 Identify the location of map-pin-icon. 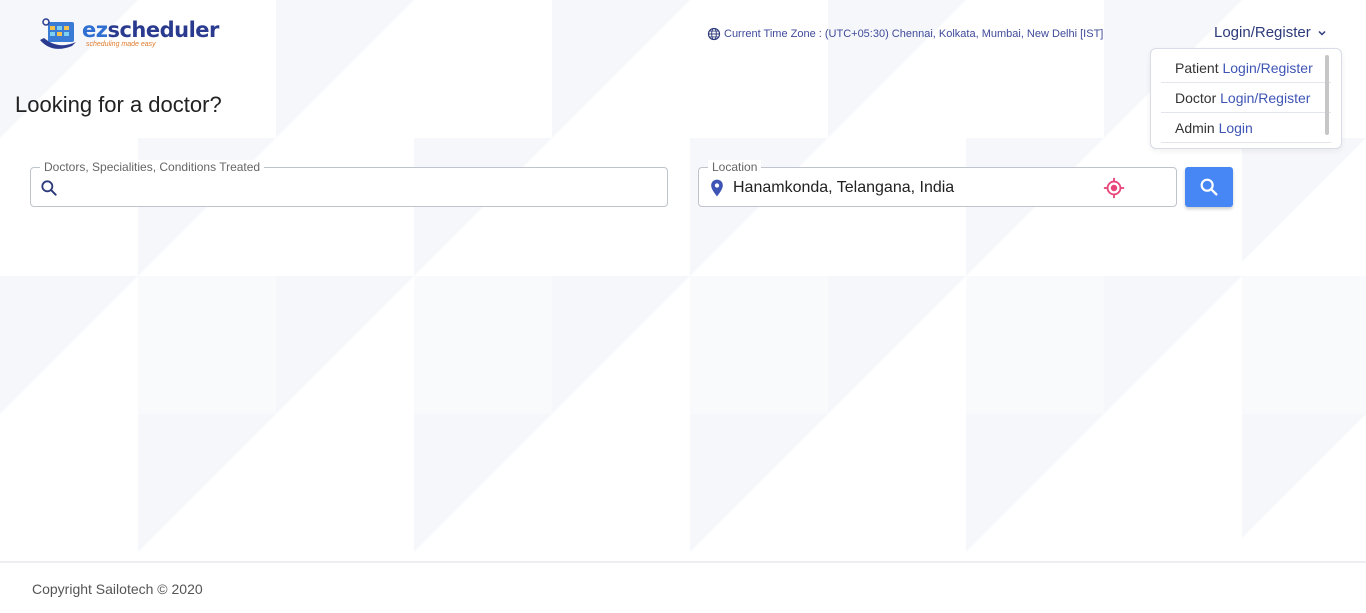
(717, 188).